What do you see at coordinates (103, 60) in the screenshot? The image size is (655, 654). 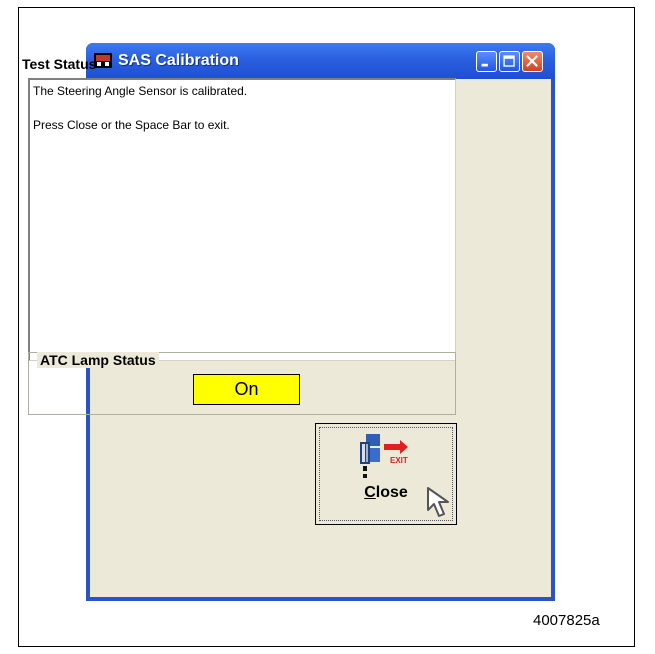 I see `app-icon` at bounding box center [103, 60].